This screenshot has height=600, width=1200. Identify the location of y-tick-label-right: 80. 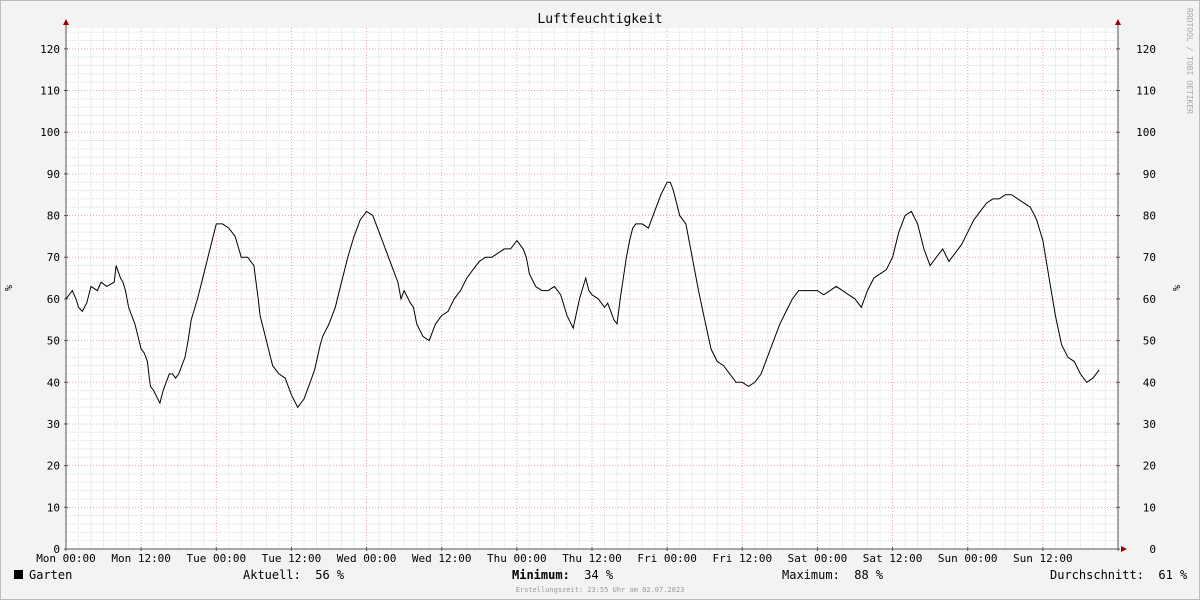
(1149, 216).